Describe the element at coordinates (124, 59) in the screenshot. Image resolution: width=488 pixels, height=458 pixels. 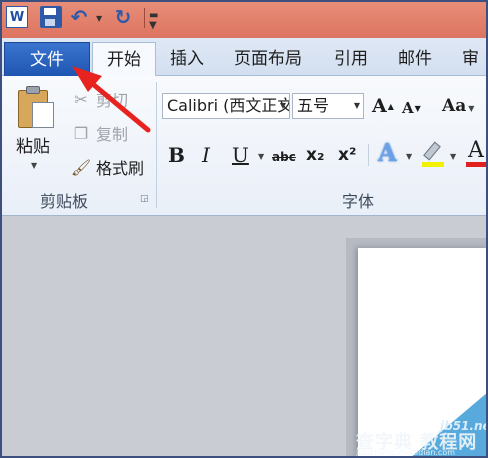
I see `tab-home: 开始` at that location.